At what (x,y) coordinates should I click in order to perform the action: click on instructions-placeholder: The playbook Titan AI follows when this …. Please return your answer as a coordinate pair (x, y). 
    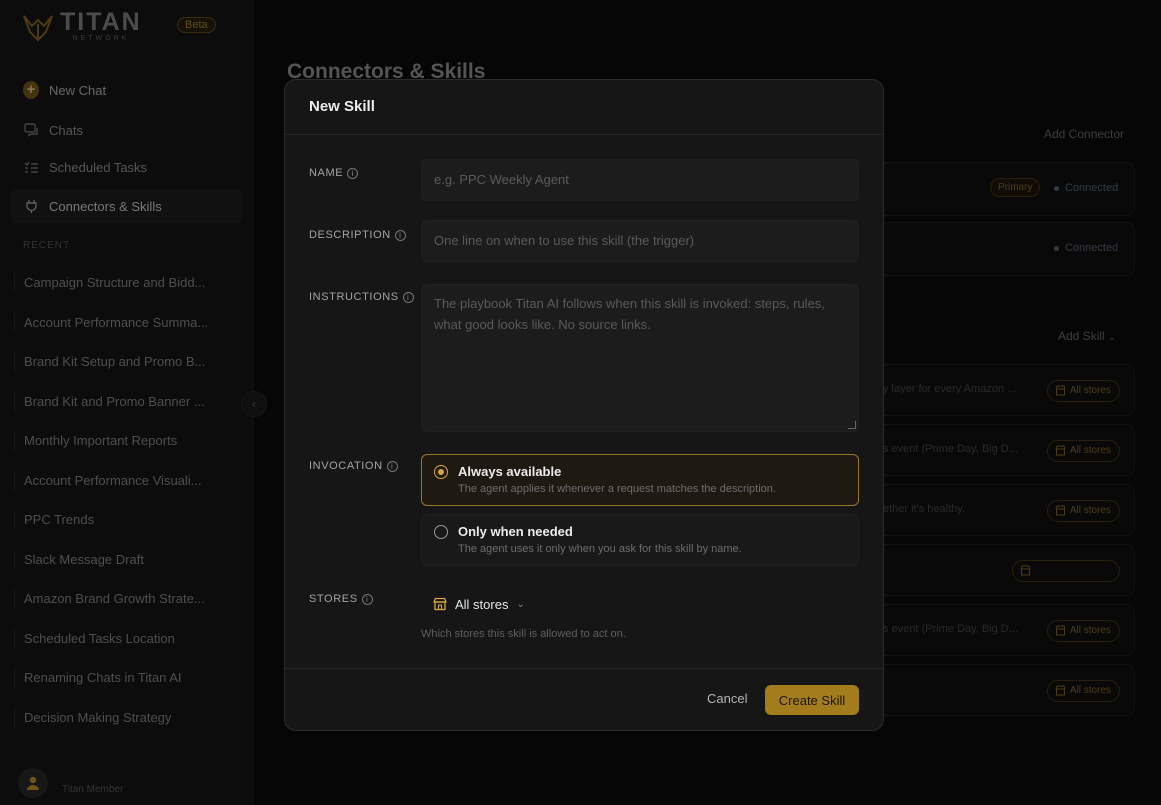
    Looking at the image, I should click on (629, 314).